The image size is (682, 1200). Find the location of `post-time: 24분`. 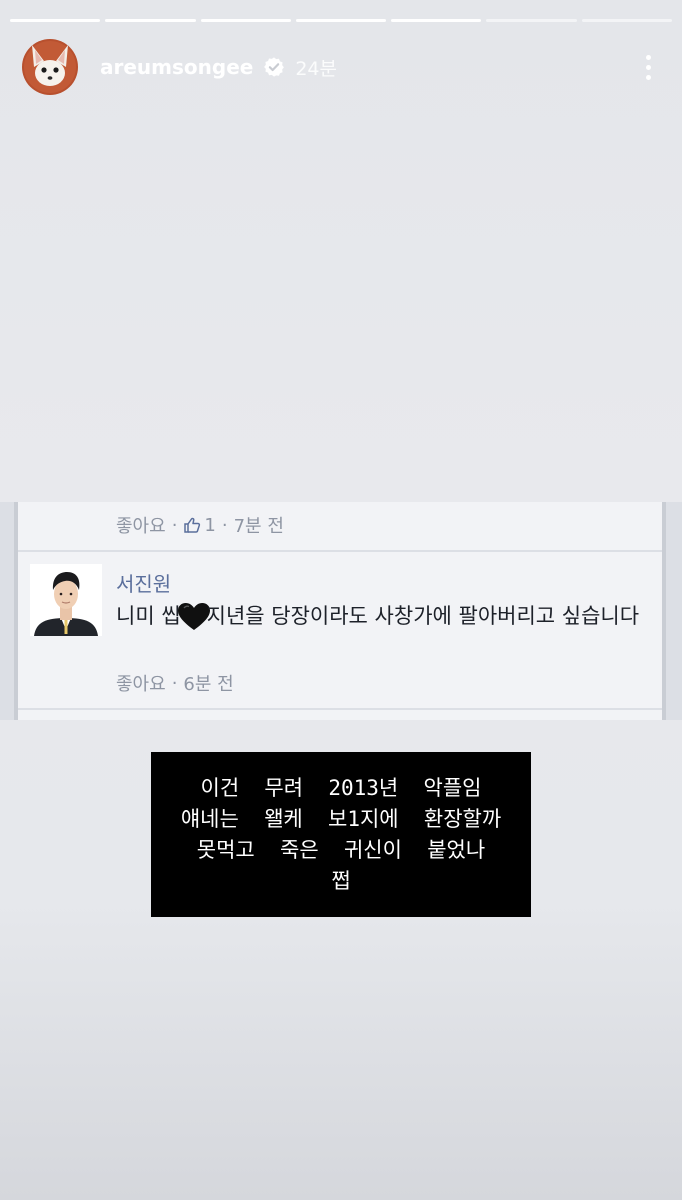

post-time: 24분 is located at coordinates (316, 68).